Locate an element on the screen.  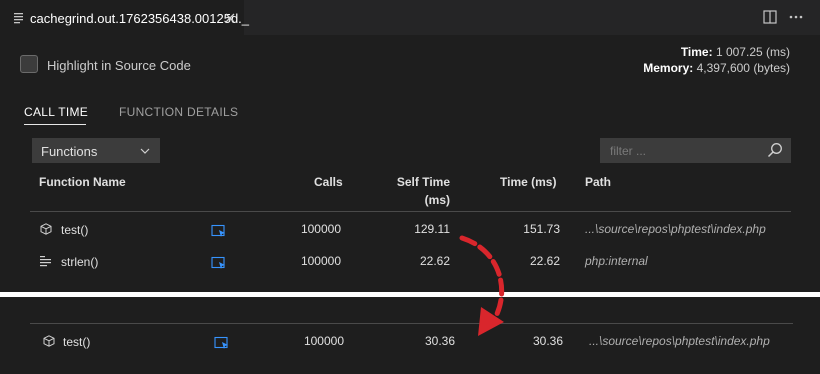
search-icon is located at coordinates (775, 150).